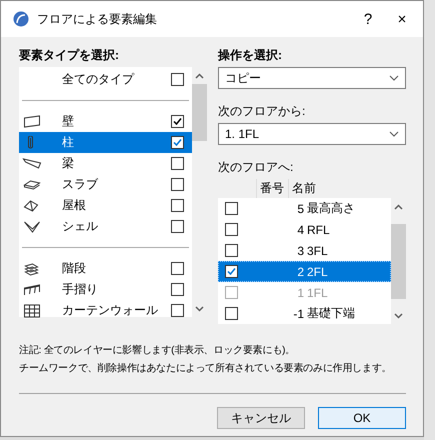  What do you see at coordinates (300, 209) in the screenshot?
I see `floor-number: 5` at bounding box center [300, 209].